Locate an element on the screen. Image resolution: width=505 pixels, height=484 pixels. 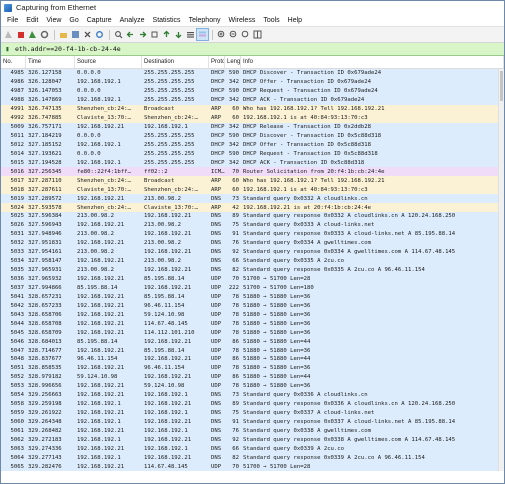
column-header-destination: Destination is located at coordinates (175, 62).